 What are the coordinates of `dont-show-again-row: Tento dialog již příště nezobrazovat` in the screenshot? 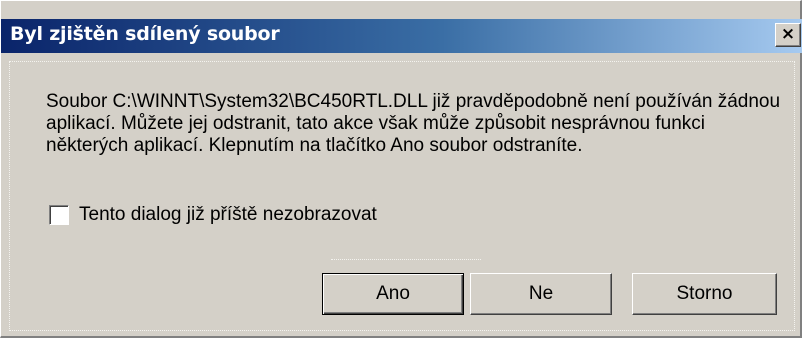 It's located at (213, 215).